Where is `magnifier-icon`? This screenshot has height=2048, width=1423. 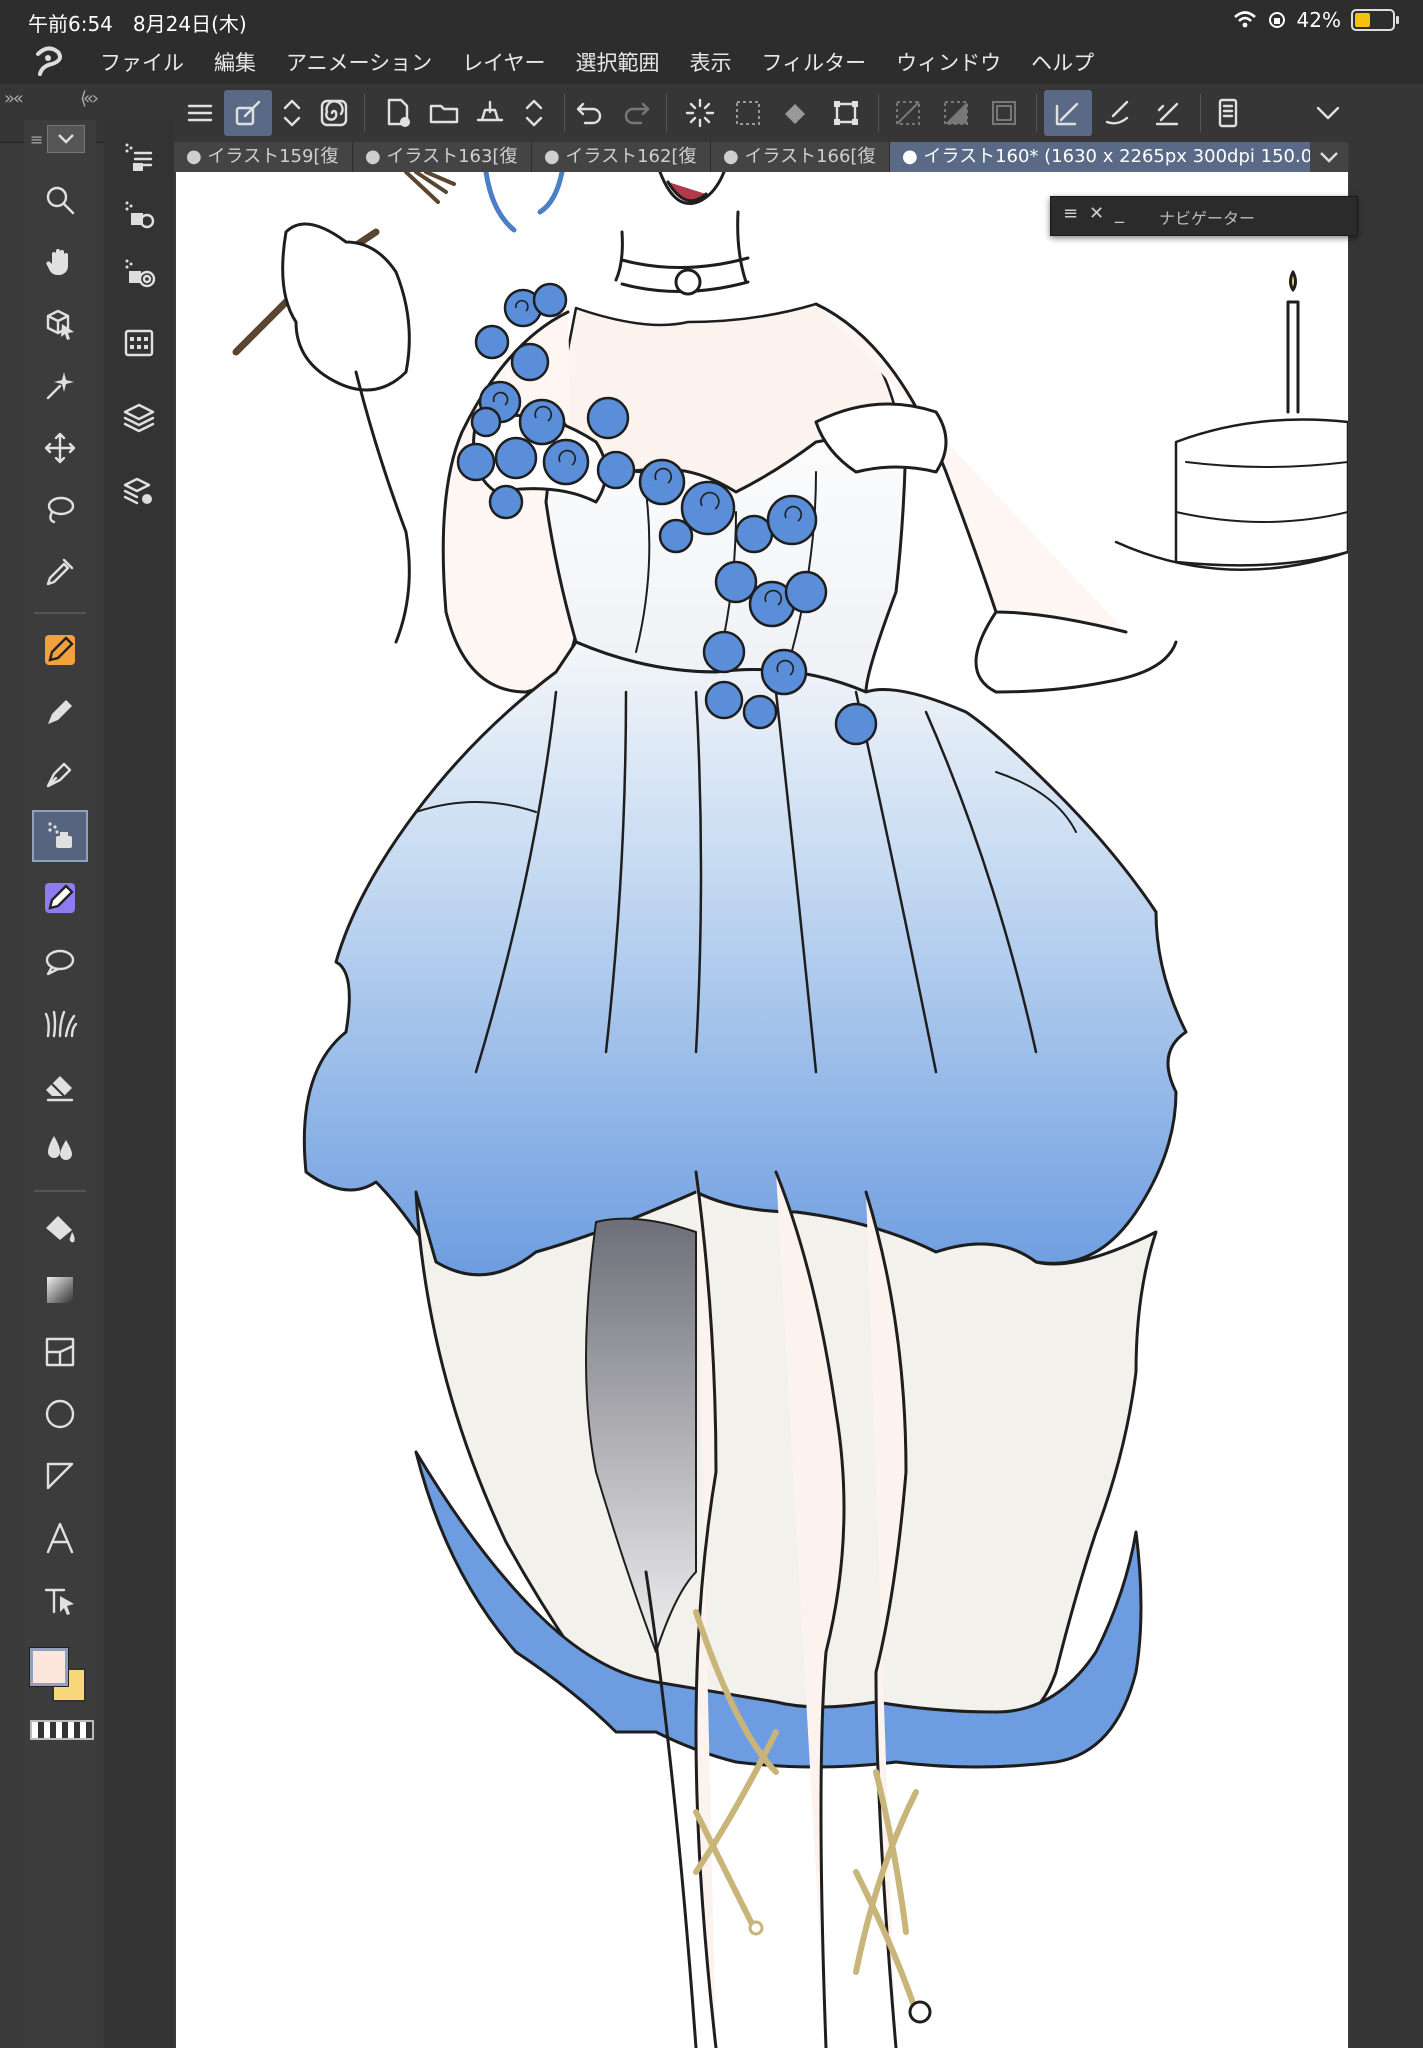 magnifier-icon is located at coordinates (60, 200).